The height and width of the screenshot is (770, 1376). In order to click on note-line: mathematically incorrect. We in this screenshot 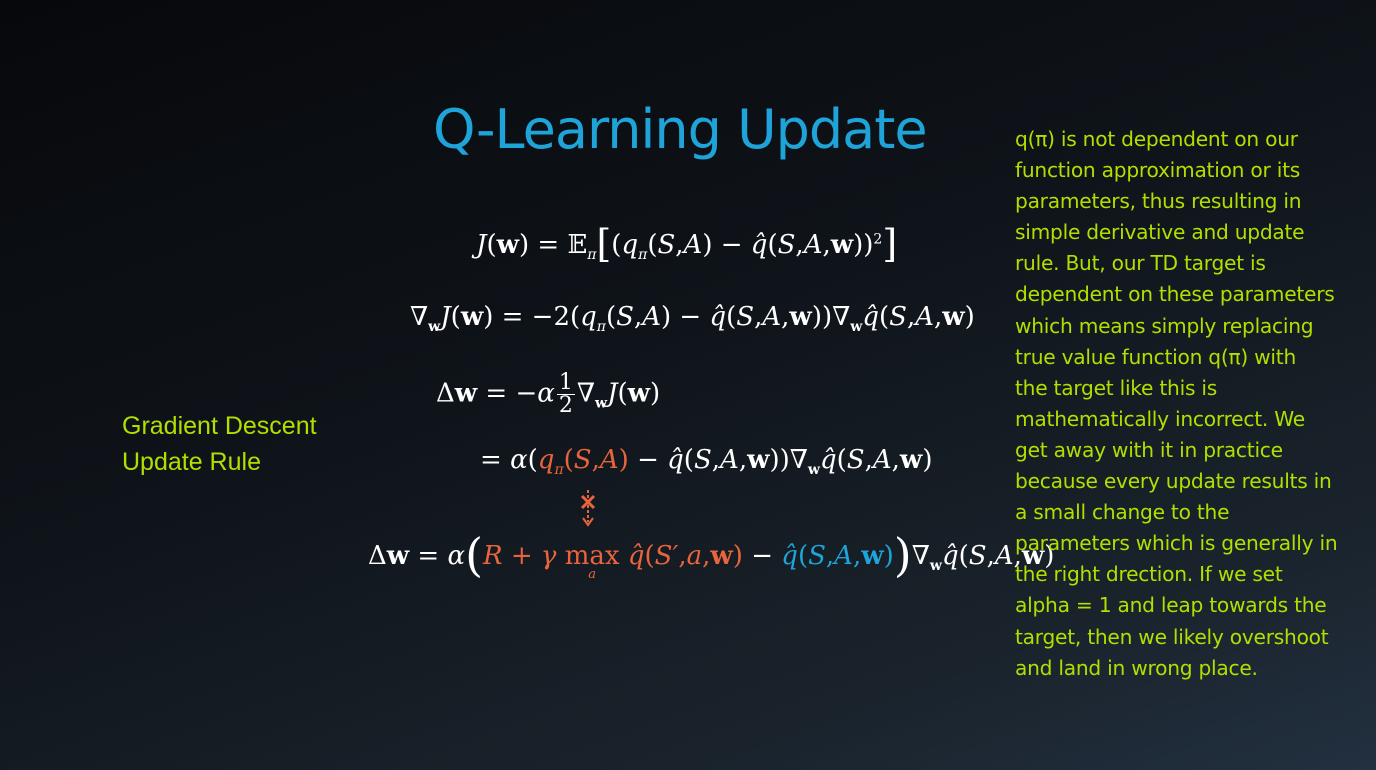, I will do `click(1160, 418)`.